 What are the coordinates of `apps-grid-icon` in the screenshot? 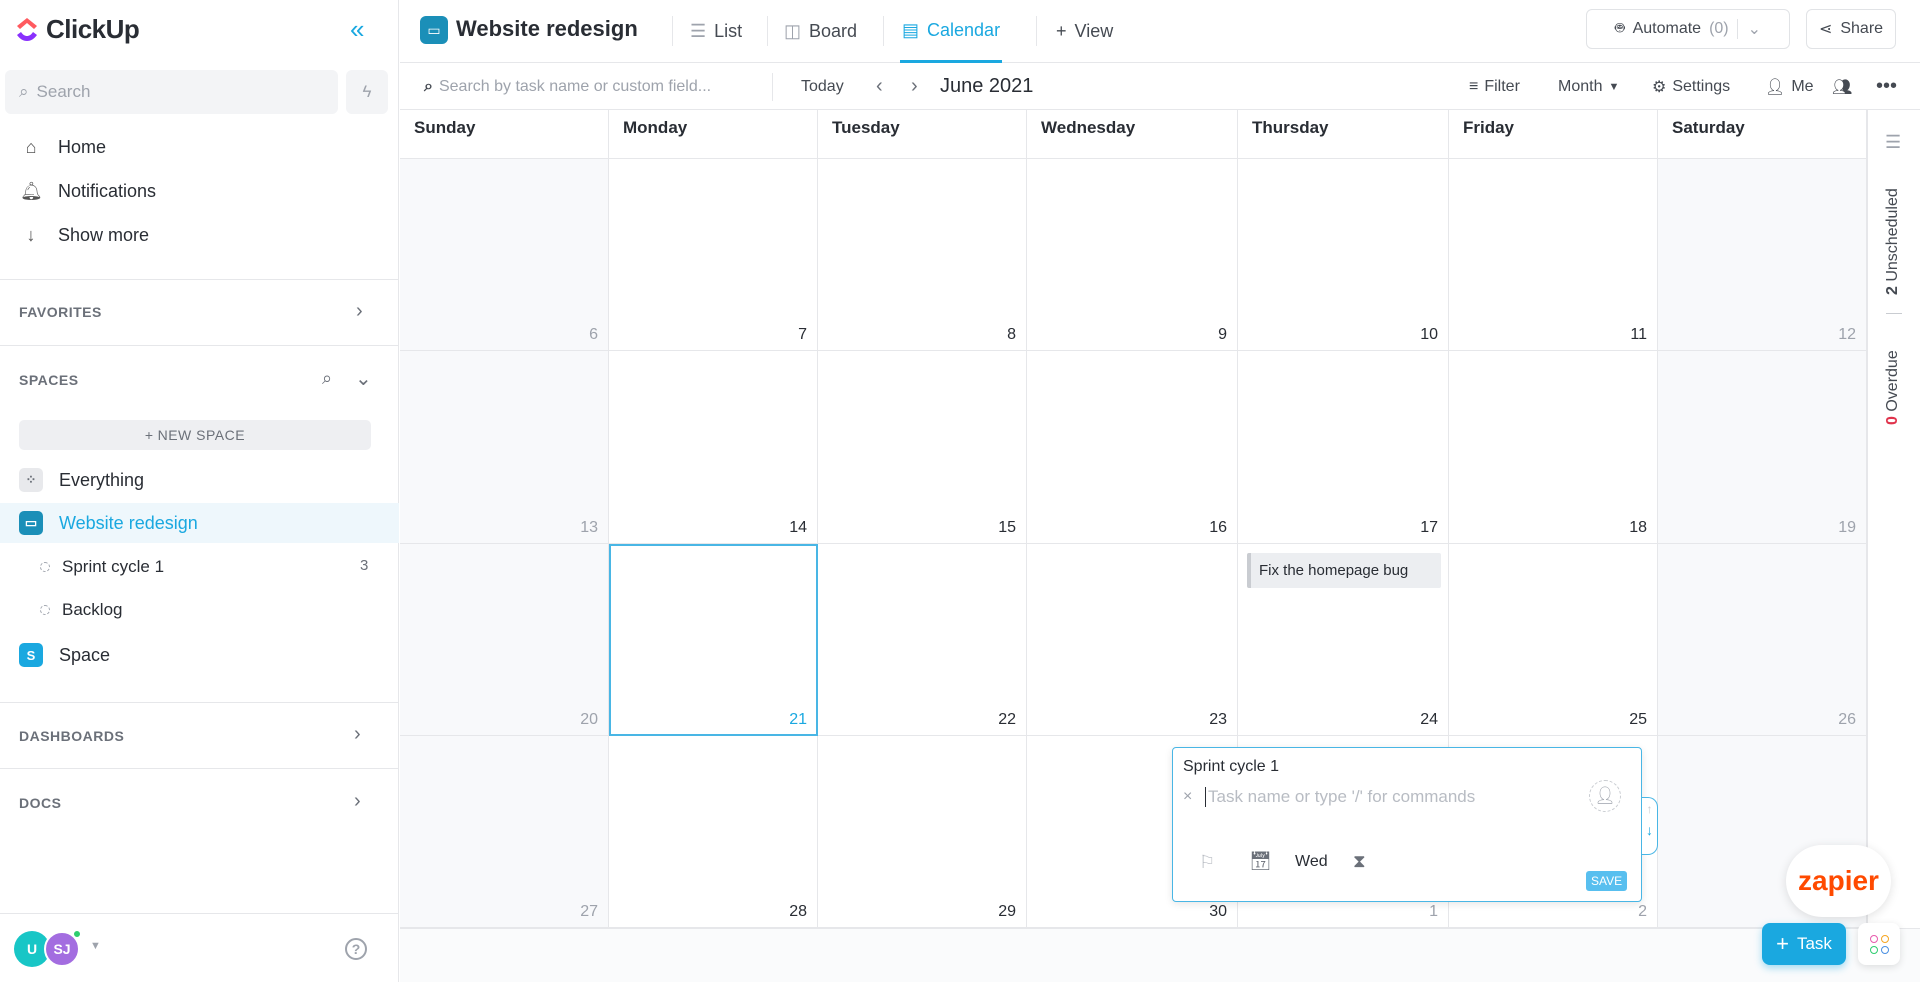 It's located at (1879, 944).